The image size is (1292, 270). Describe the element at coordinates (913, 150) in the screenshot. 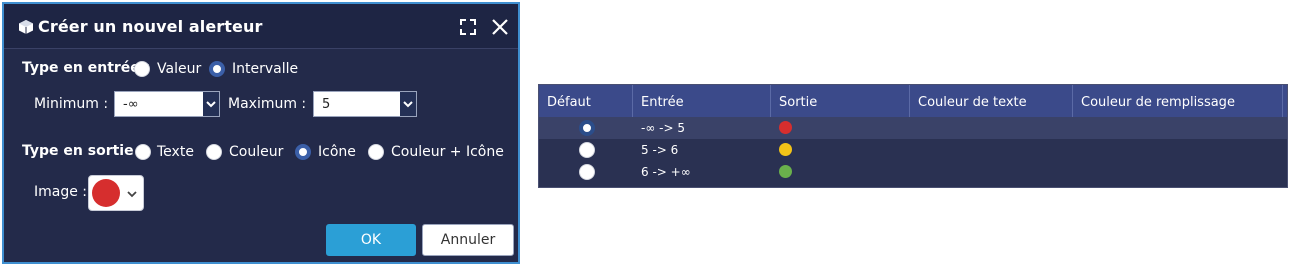

I see `table-row: 5 -> 6` at that location.